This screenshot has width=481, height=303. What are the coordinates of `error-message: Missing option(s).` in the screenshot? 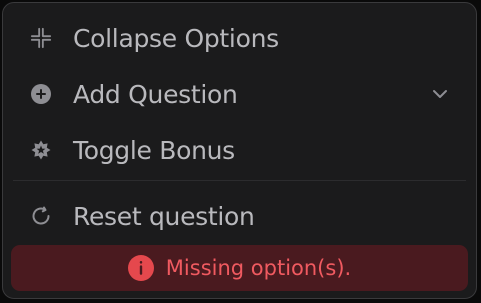 It's located at (258, 268).